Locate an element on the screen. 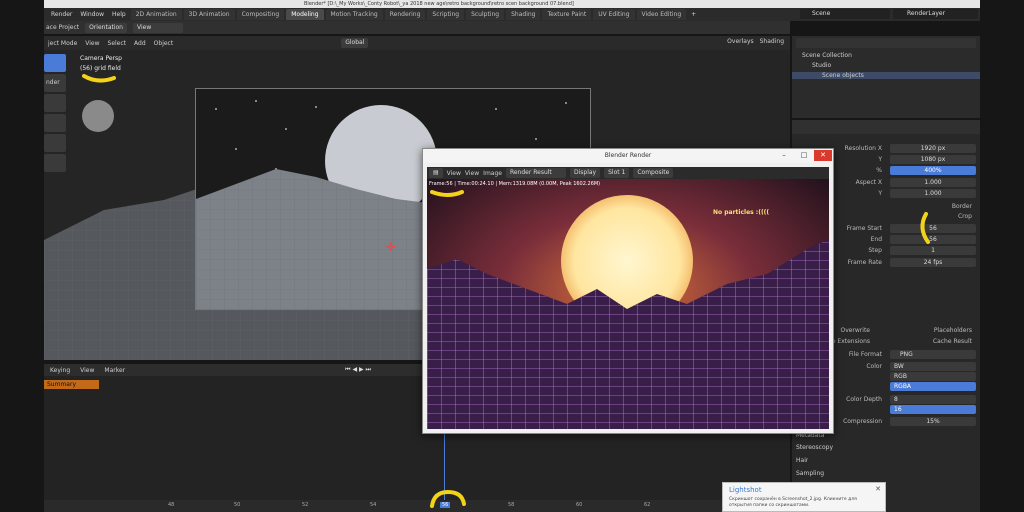 The width and height of the screenshot is (1024, 512). aspect-x-field: 1.000 is located at coordinates (933, 182).